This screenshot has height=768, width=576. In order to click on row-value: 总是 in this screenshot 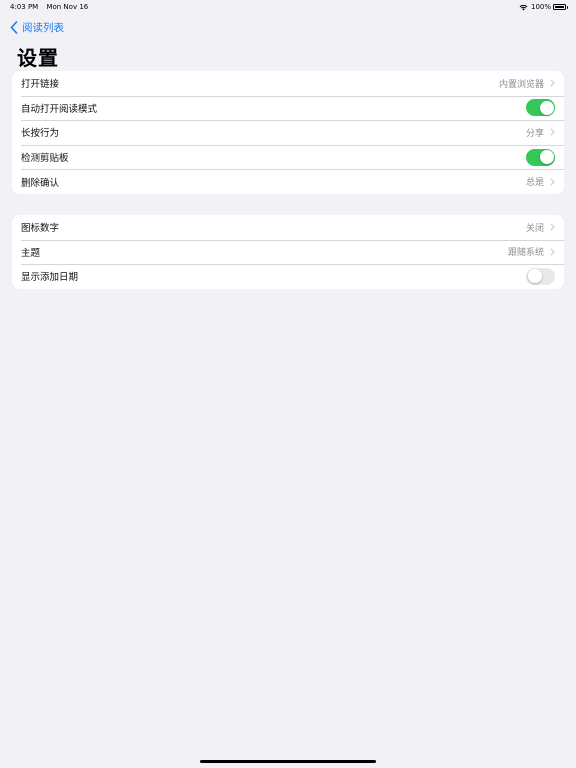, I will do `click(534, 183)`.